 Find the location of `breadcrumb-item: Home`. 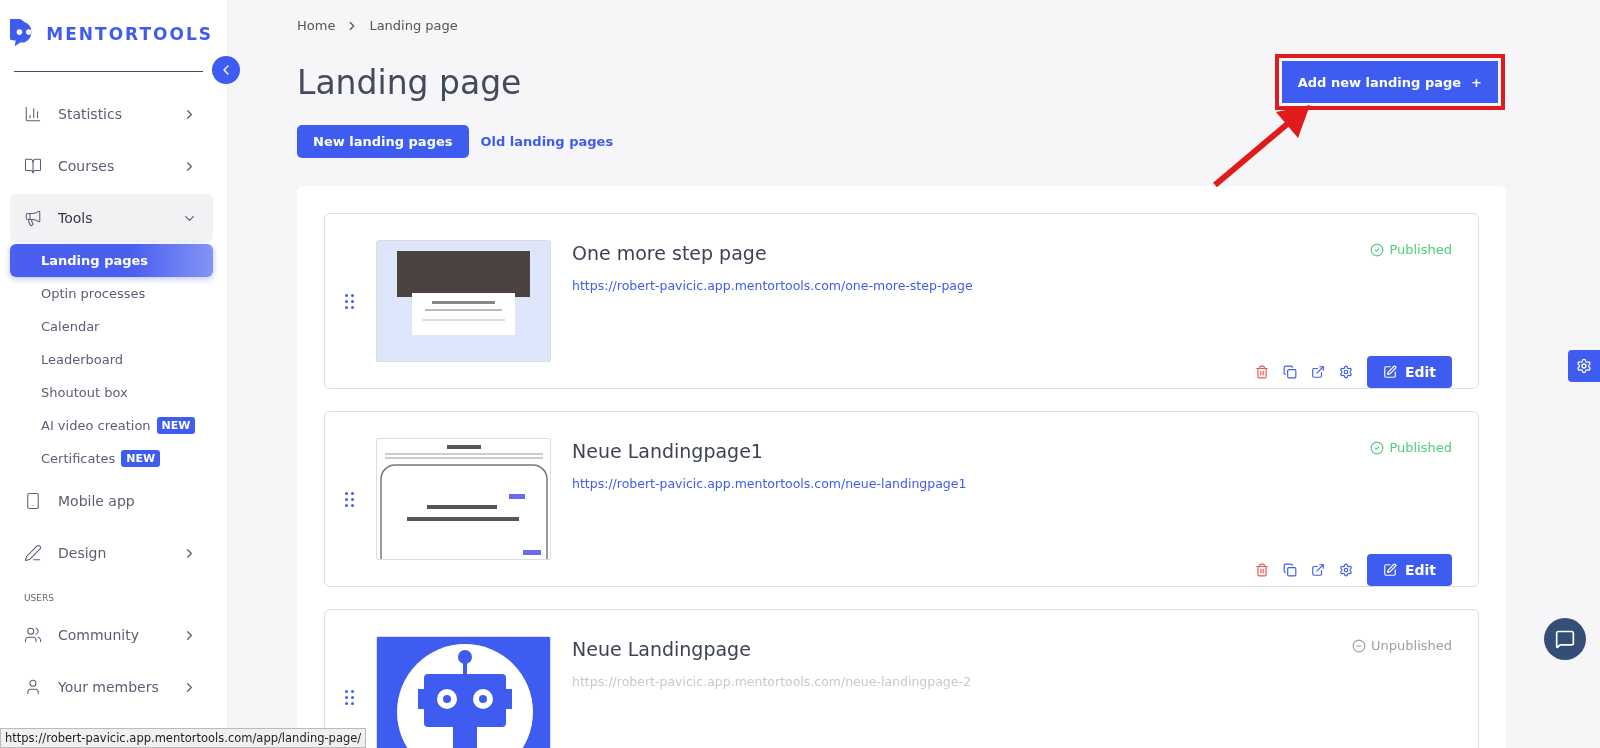

breadcrumb-item: Home is located at coordinates (316, 25).